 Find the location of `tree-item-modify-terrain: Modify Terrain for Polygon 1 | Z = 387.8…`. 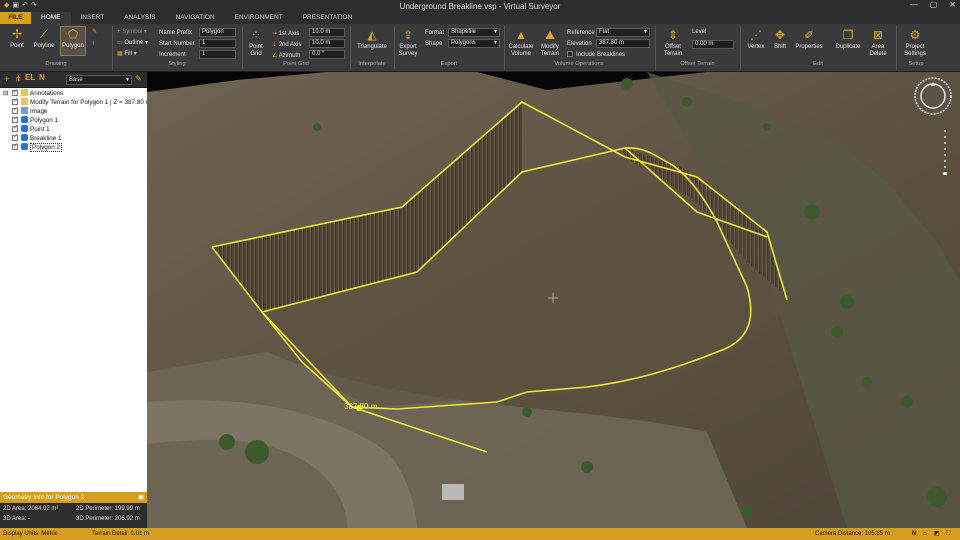

tree-item-modify-terrain: Modify Terrain for Polygon 1 | Z = 387.8… is located at coordinates (75, 102).